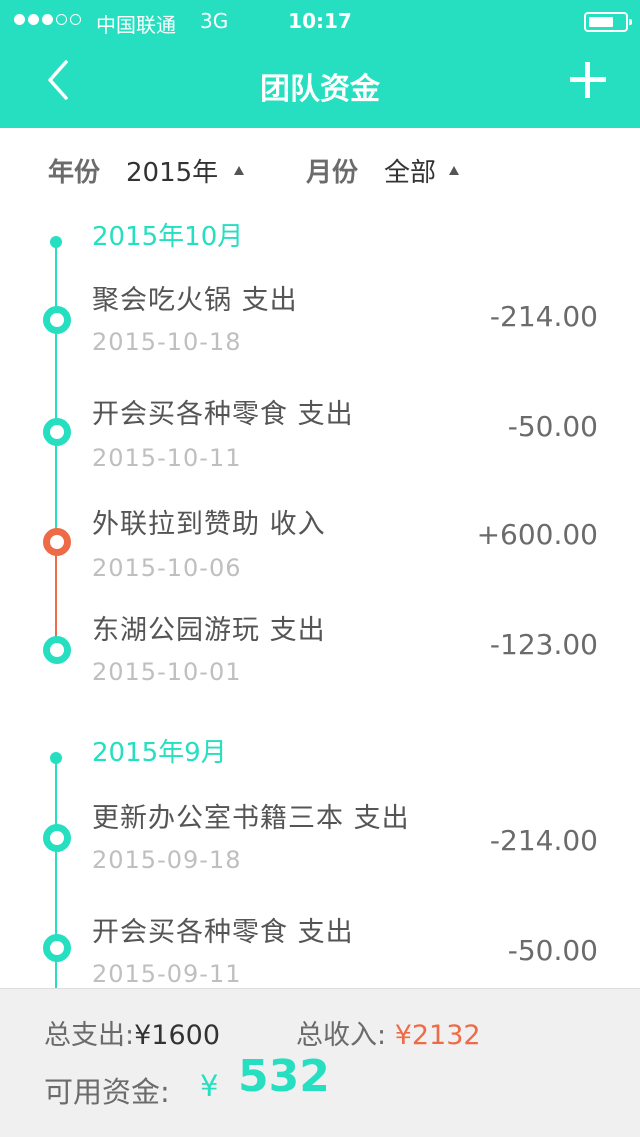  What do you see at coordinates (251, 815) in the screenshot?
I see `entry-title: 更新办公室书籍三本 支出` at bounding box center [251, 815].